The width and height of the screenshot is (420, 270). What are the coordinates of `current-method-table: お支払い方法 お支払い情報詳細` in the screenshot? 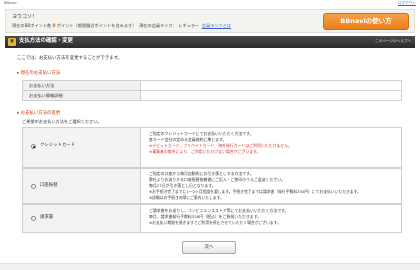 It's located at (212, 90).